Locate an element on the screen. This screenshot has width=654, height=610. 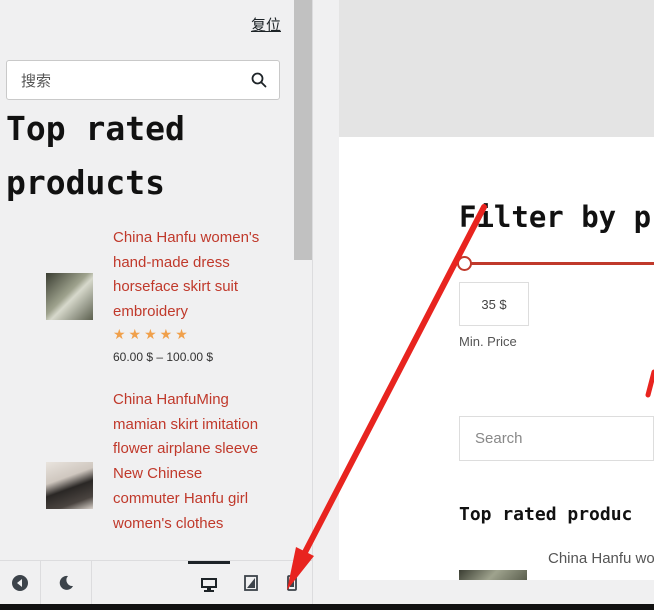
footer-divider is located at coordinates (91, 582).